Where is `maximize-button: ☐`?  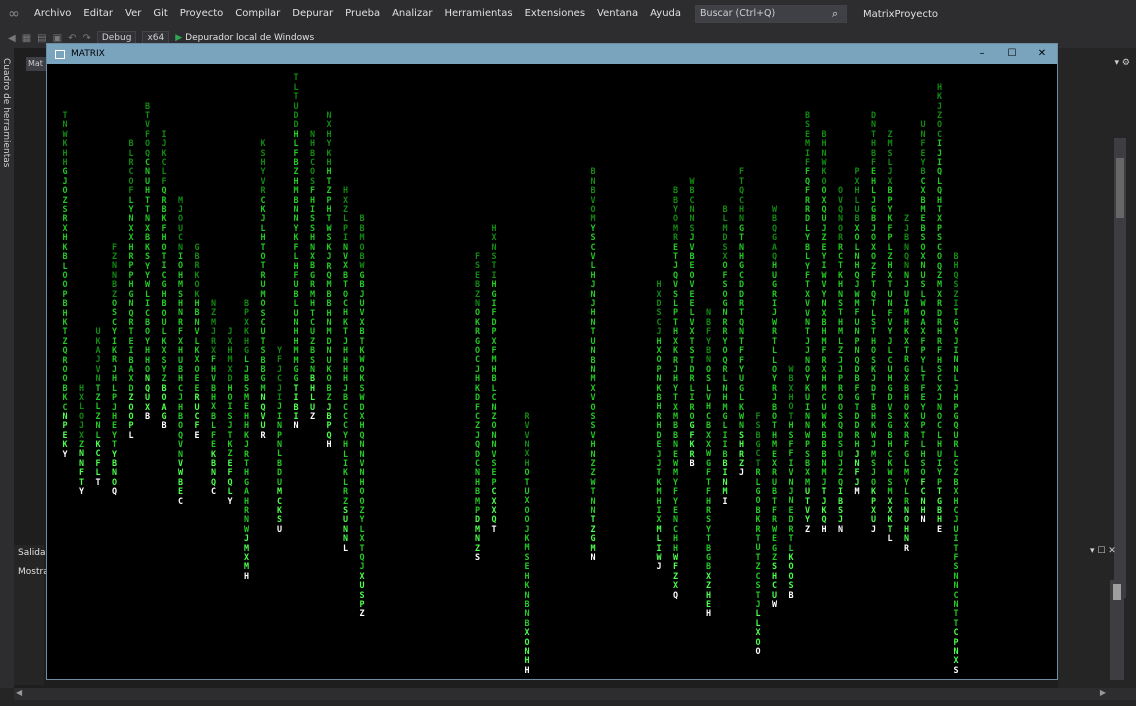 maximize-button: ☐ is located at coordinates (1012, 54).